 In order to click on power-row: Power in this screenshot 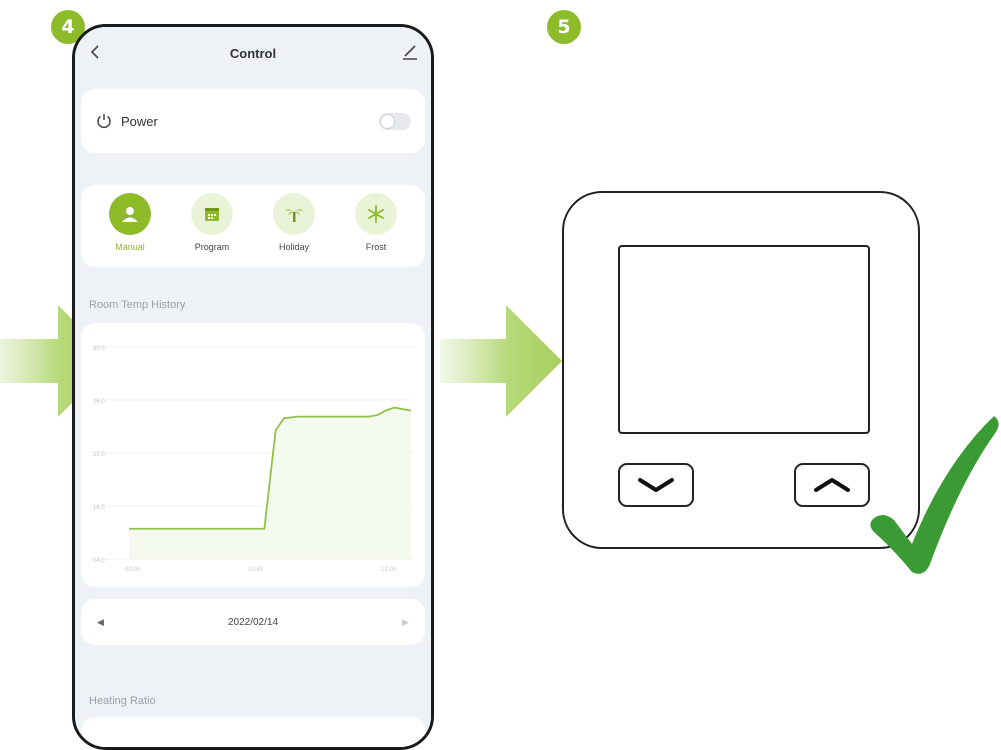, I will do `click(253, 121)`.